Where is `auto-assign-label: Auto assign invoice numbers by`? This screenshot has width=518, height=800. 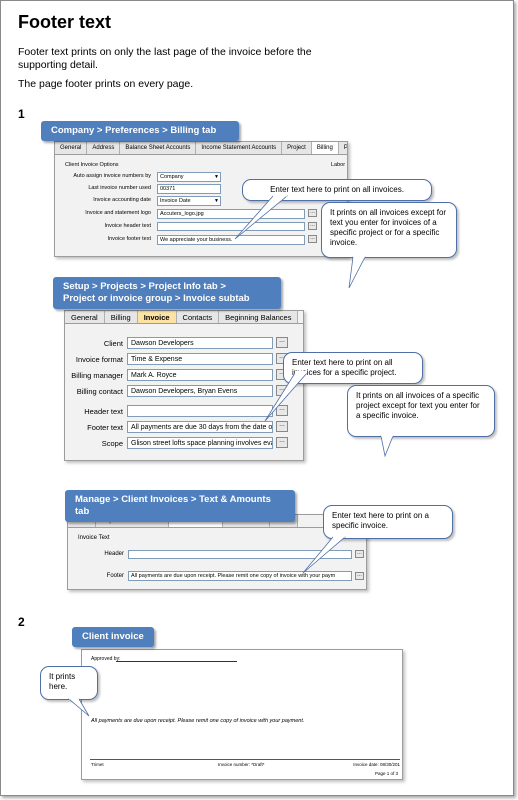 auto-assign-label: Auto assign invoice numbers by is located at coordinates (112, 176).